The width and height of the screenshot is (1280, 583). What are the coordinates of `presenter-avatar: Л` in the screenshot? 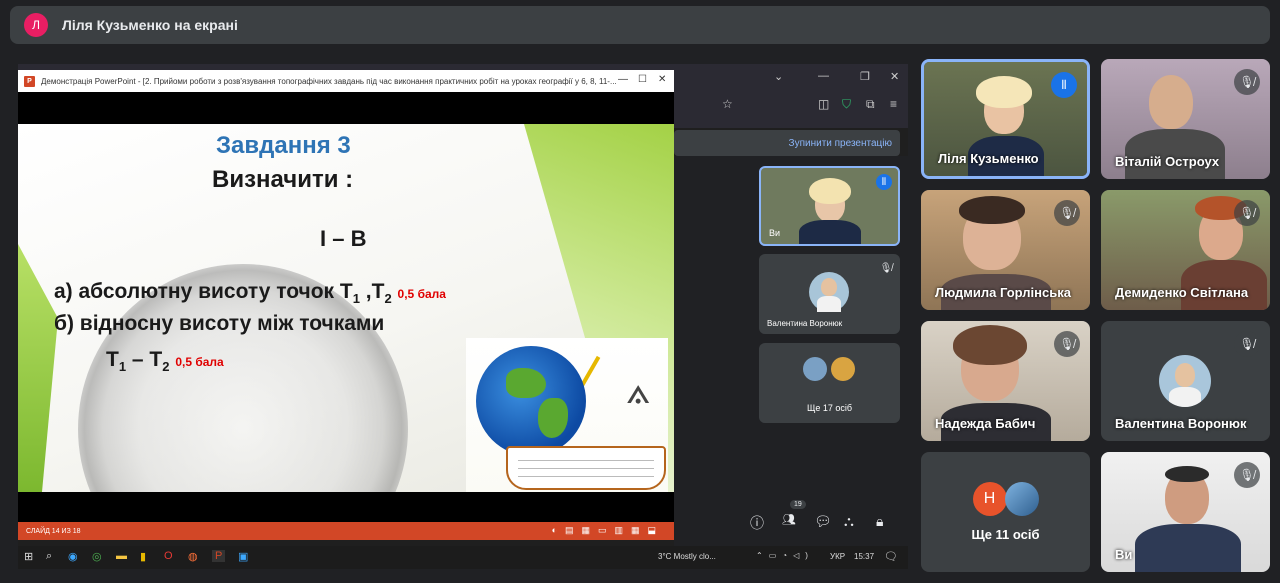 It's located at (36, 25).